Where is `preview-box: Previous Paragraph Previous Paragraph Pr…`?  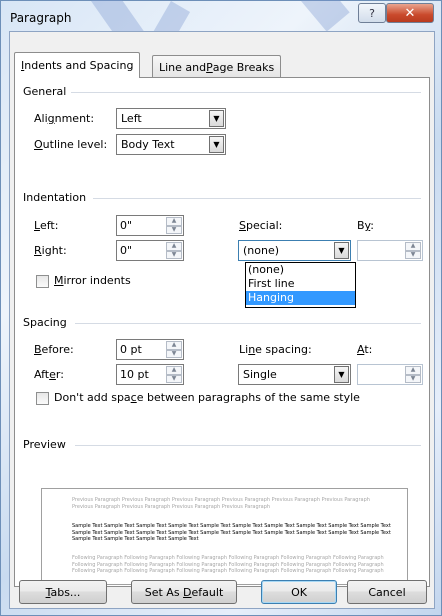
preview-box: Previous Paragraph Previous Paragraph Pr… is located at coordinates (224, 536).